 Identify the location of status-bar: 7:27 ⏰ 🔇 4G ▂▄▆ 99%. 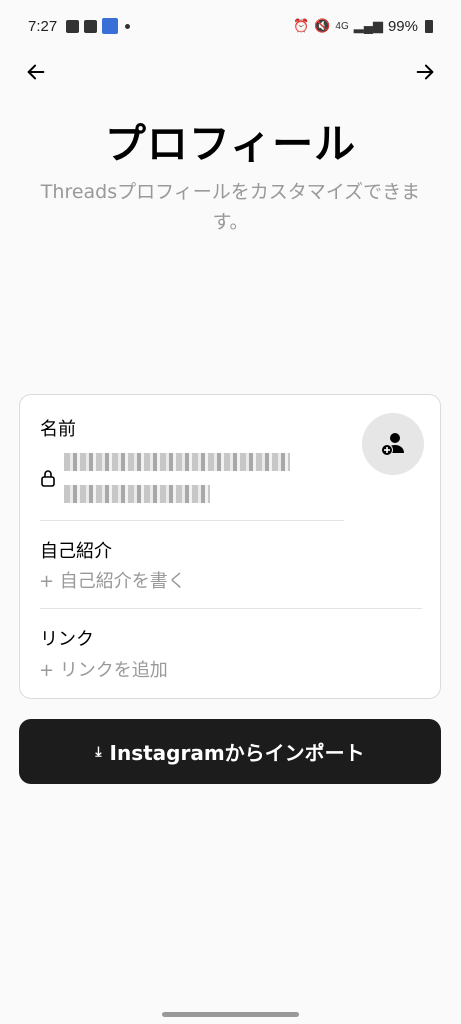
(230, 26).